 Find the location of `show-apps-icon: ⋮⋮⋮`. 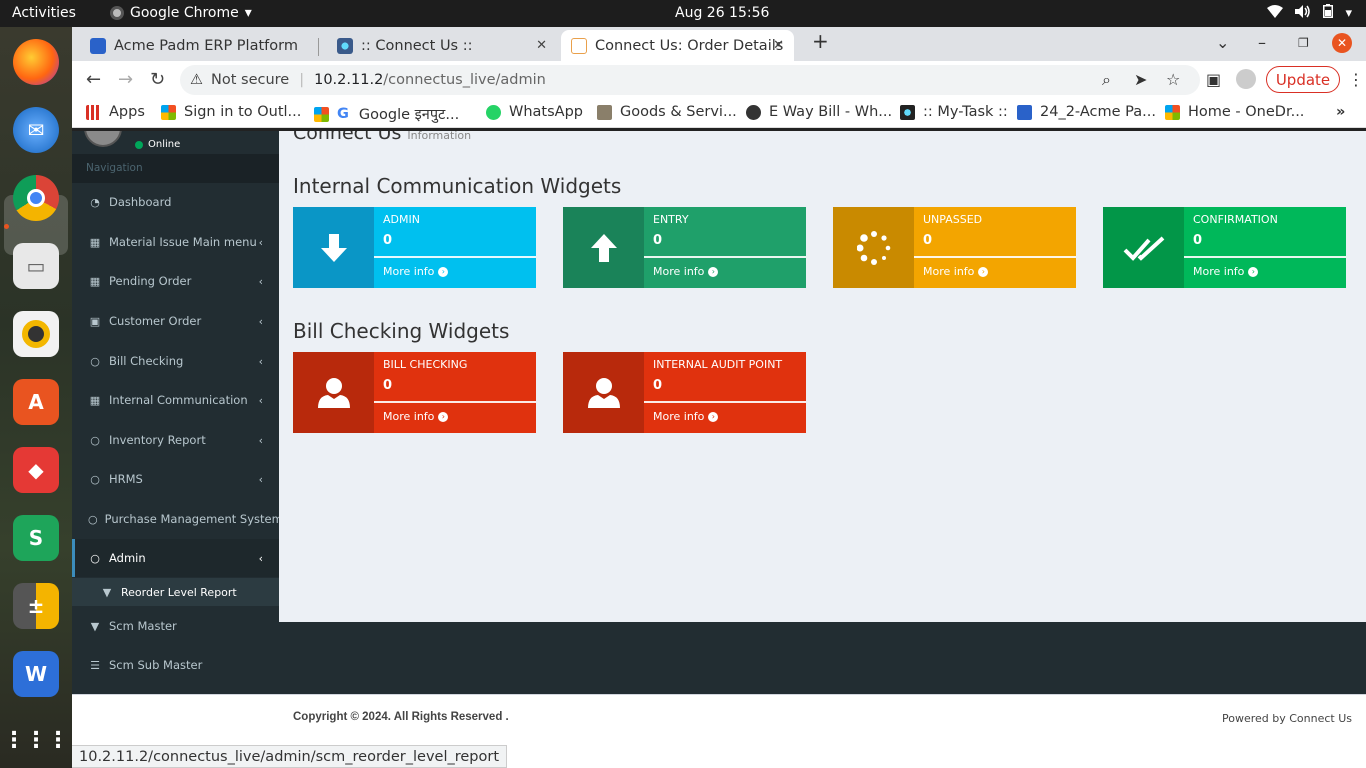

show-apps-icon: ⋮⋮⋮ is located at coordinates (36, 740).